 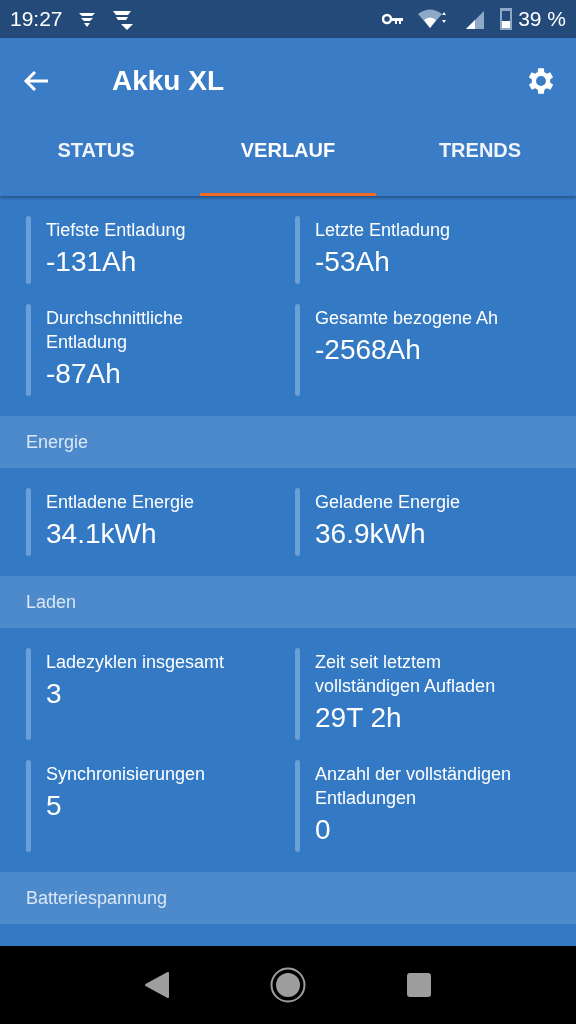 I want to click on stat-value: 5, so click(x=54, y=806).